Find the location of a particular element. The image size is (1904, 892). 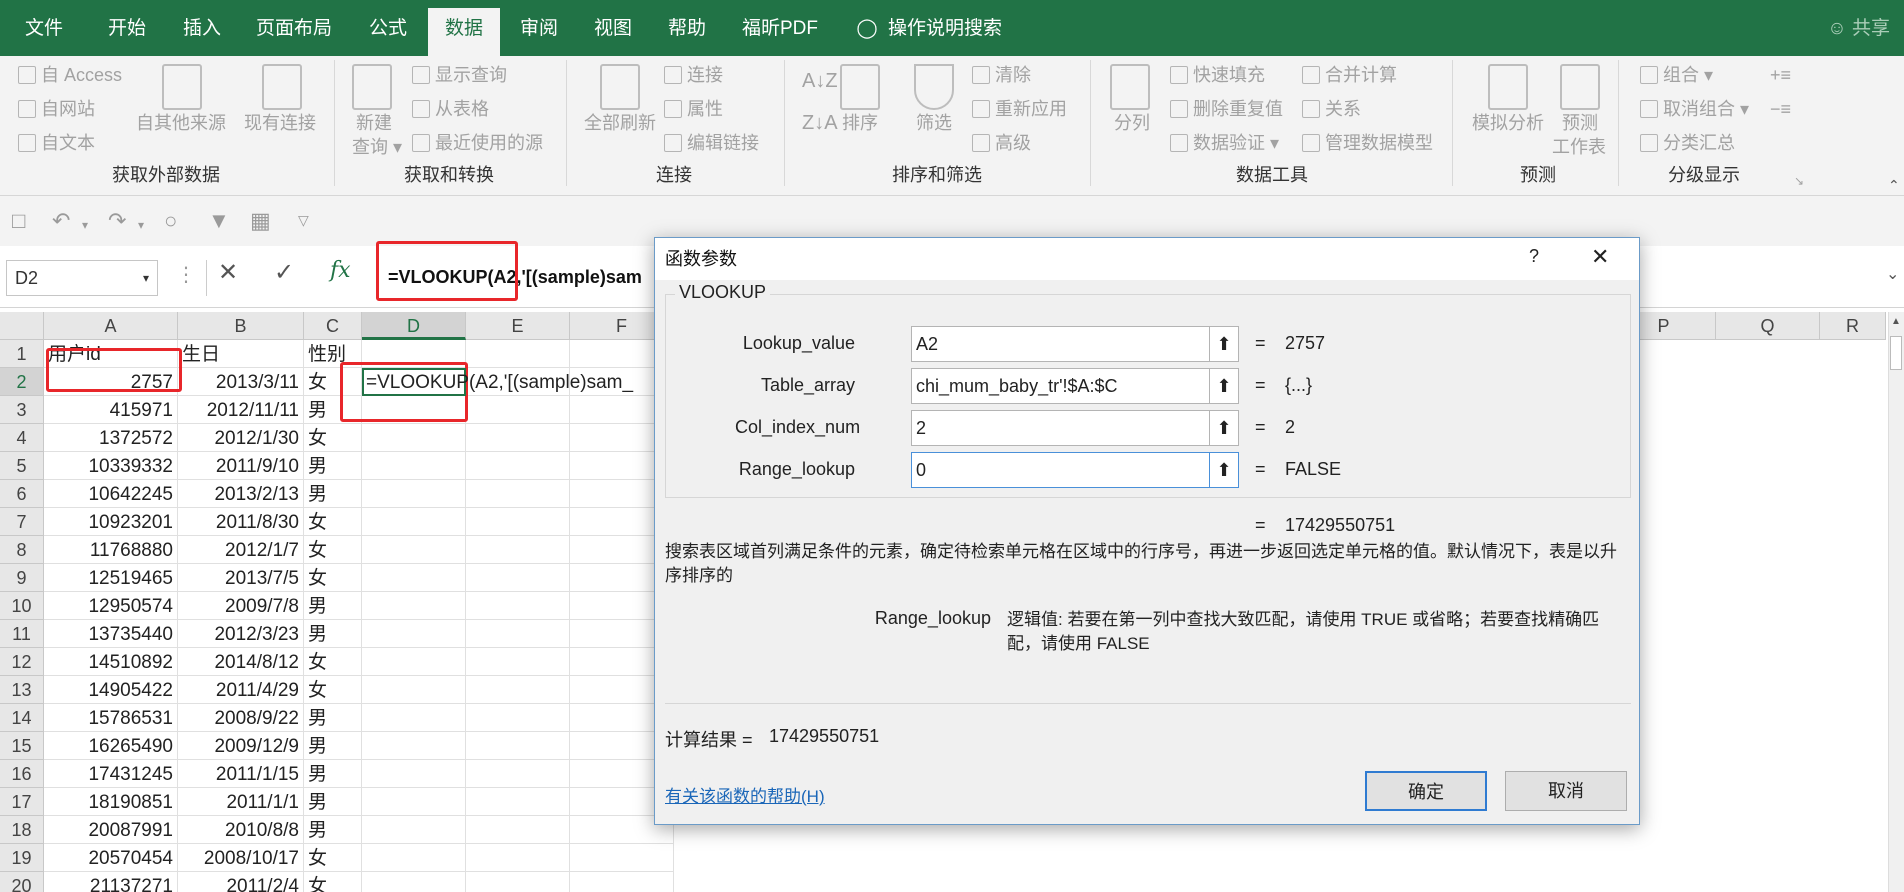

circle-icon: ○ is located at coordinates (170, 221).